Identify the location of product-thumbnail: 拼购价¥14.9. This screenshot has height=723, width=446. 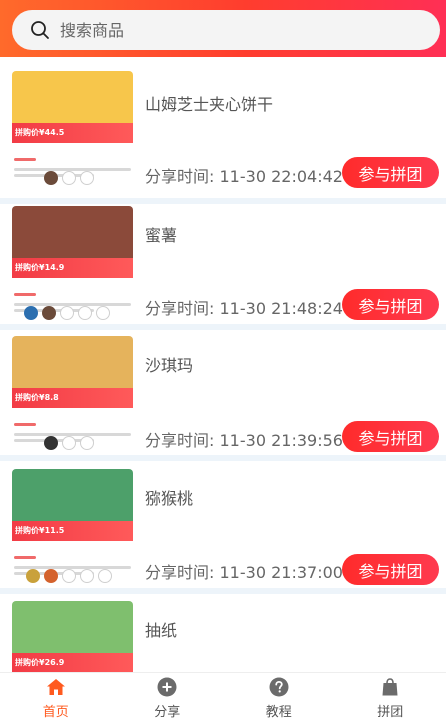
(72, 265).